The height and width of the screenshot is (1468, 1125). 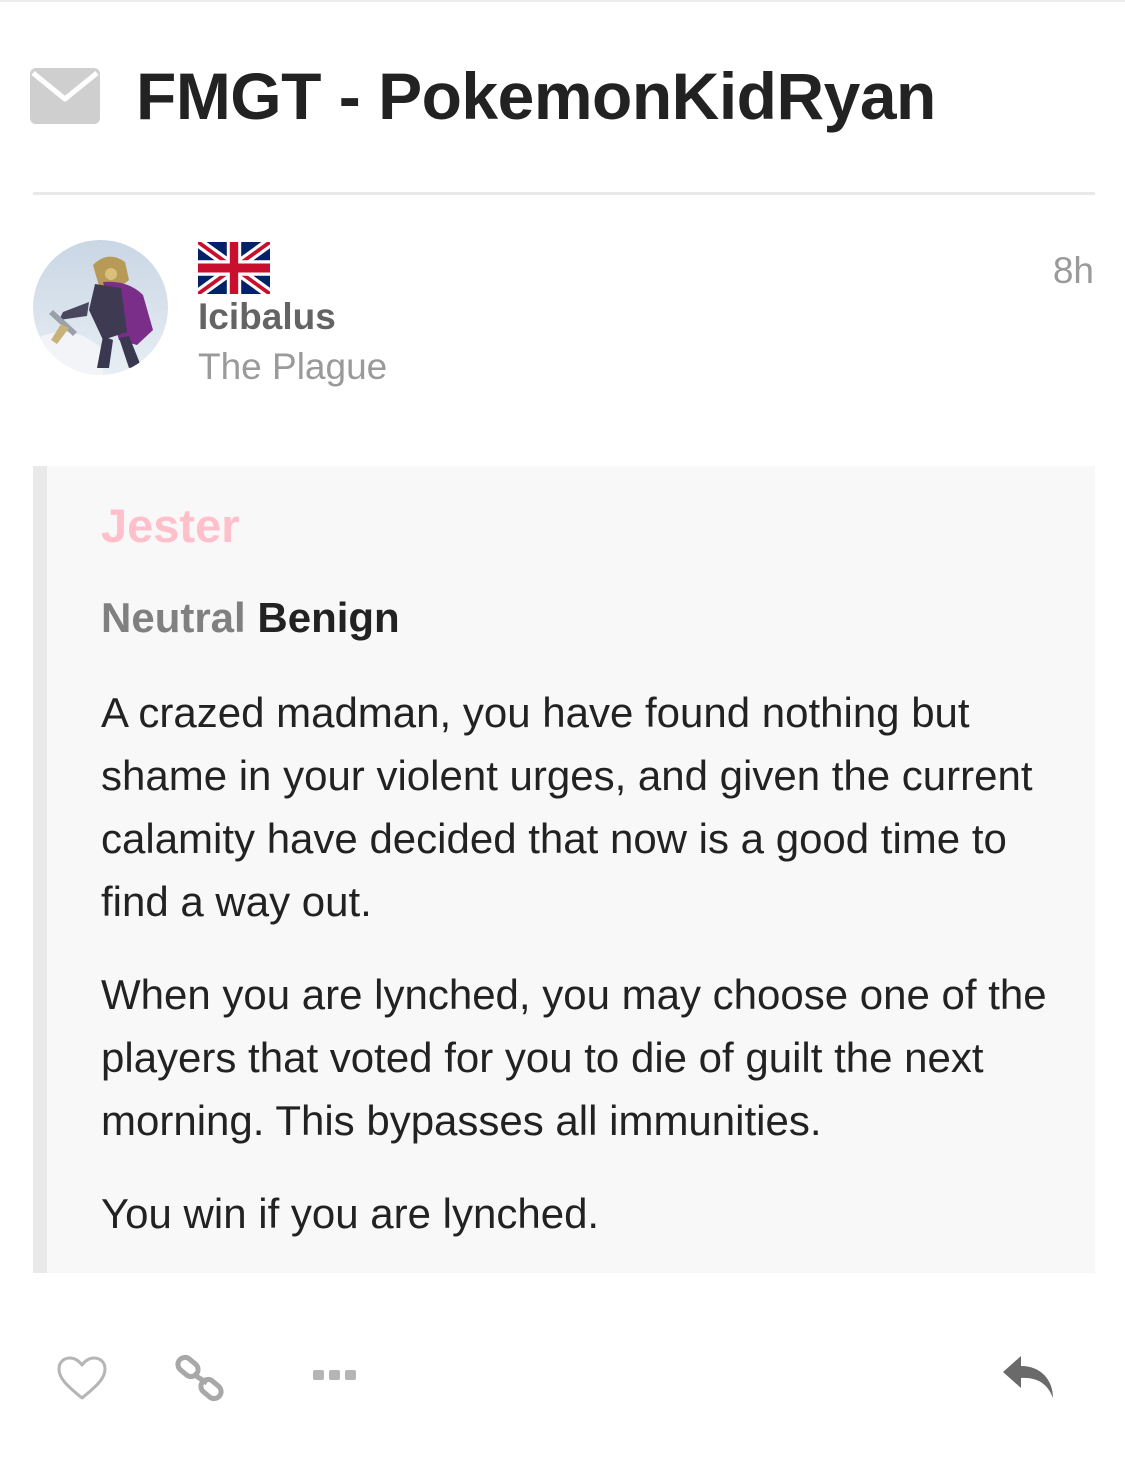 I want to click on username: Icibalus, so click(x=267, y=317).